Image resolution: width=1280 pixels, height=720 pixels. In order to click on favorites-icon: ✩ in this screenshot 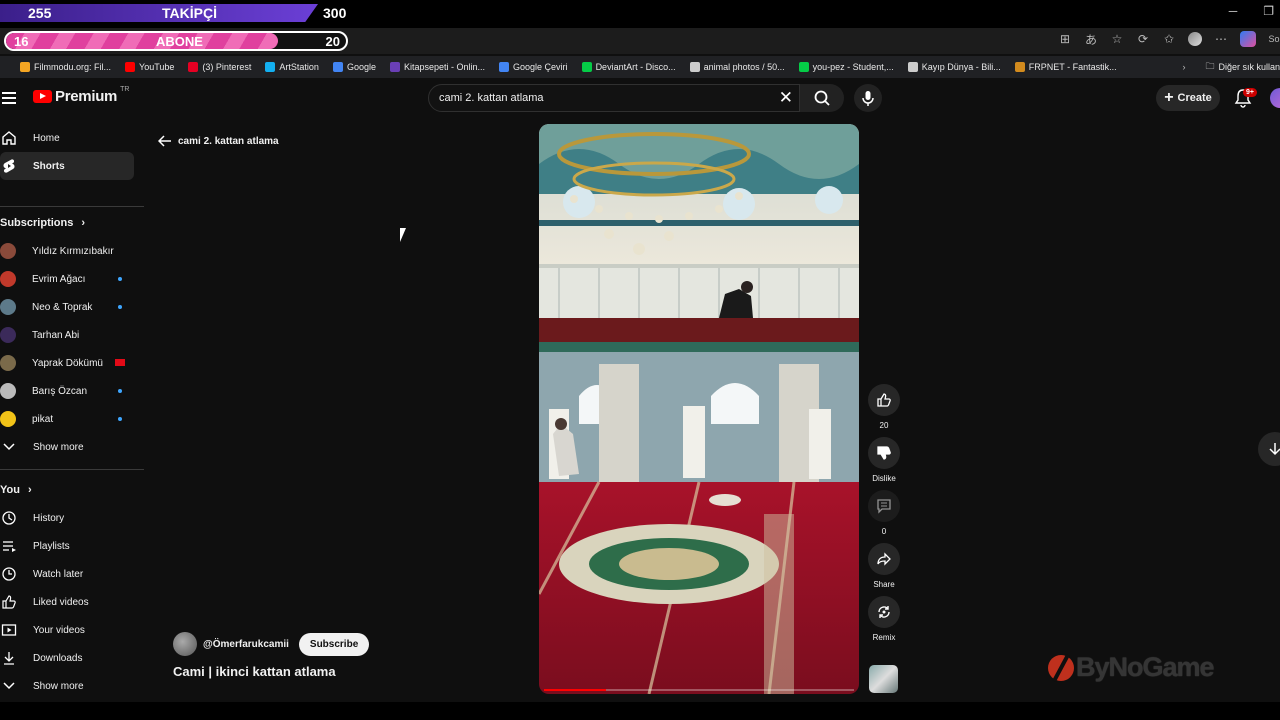, I will do `click(1169, 39)`.